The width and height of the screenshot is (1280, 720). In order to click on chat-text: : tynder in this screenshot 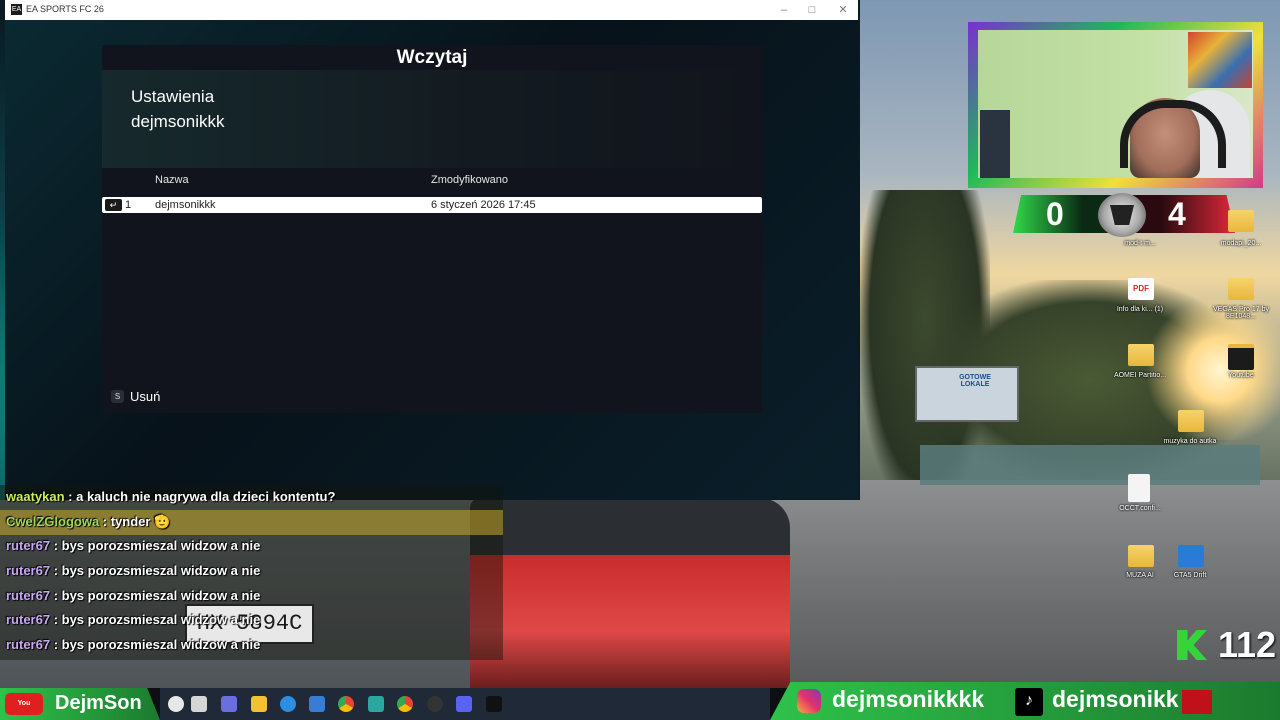, I will do `click(125, 521)`.